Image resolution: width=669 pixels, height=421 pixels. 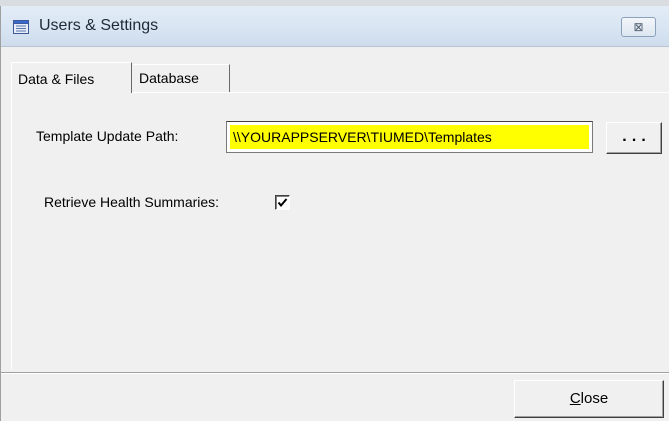 What do you see at coordinates (181, 78) in the screenshot?
I see `tab-database: Database` at bounding box center [181, 78].